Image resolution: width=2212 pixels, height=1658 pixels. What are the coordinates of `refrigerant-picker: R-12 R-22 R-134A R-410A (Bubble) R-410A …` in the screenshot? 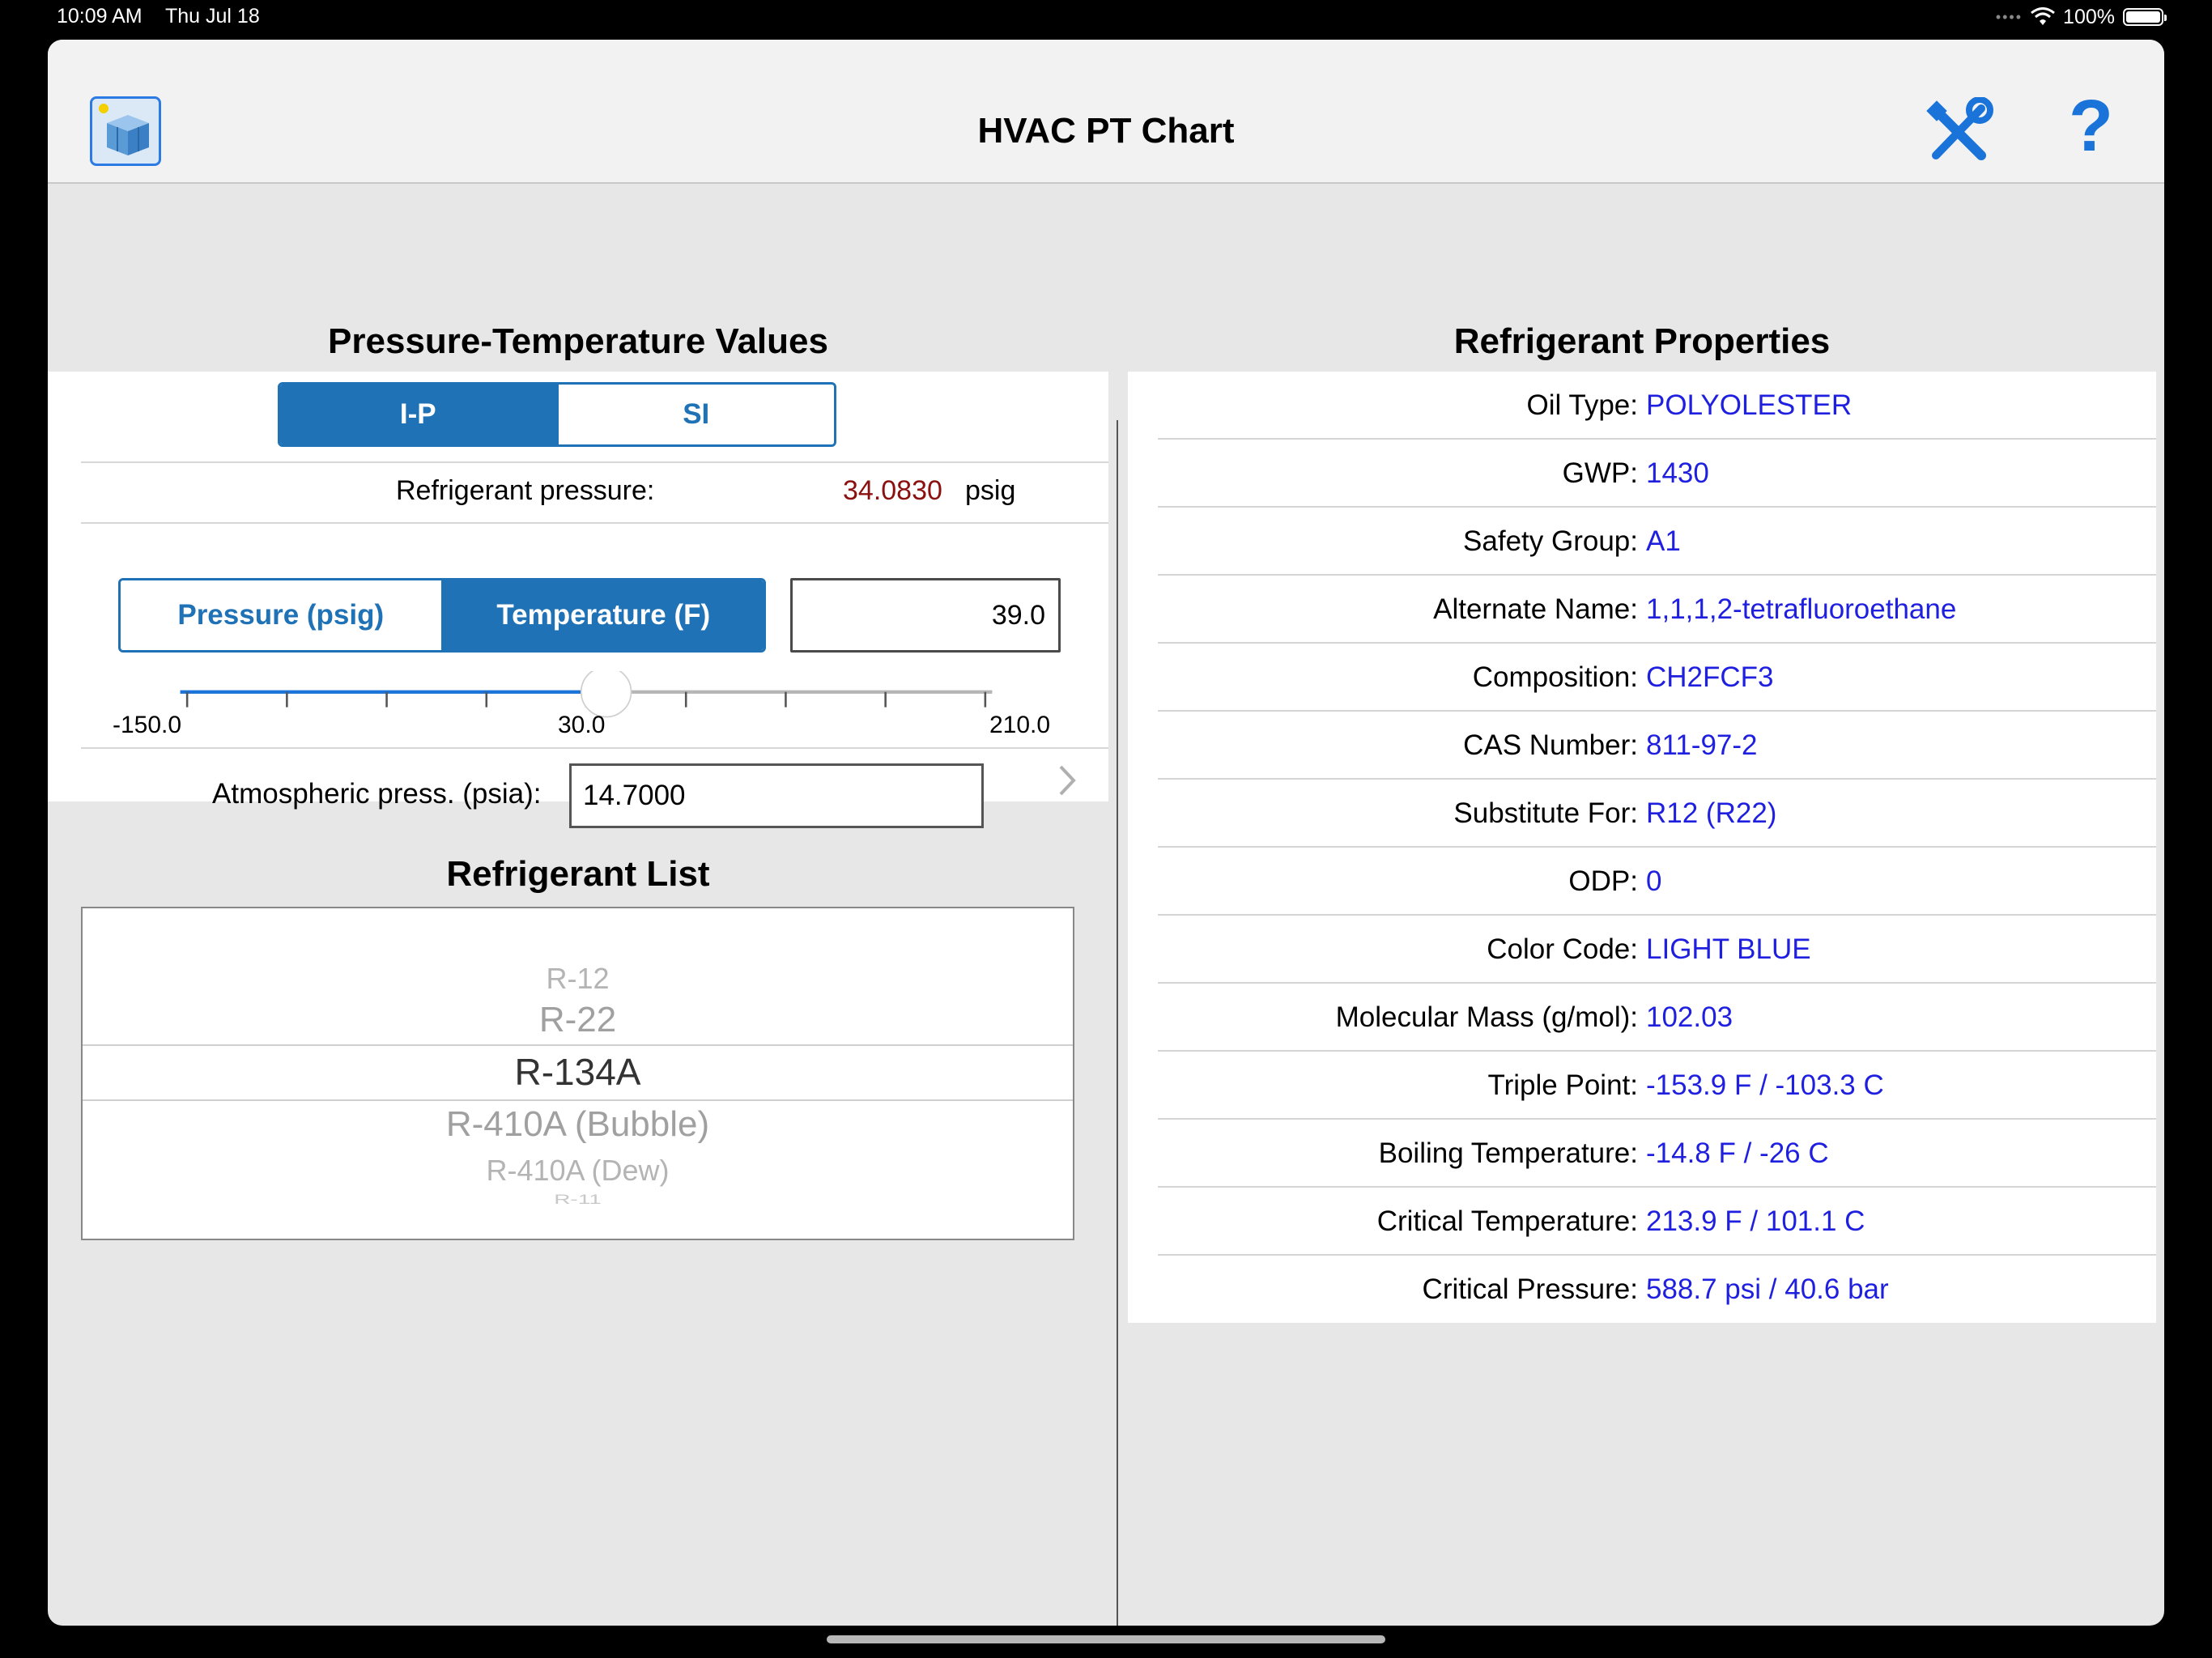 It's located at (577, 1073).